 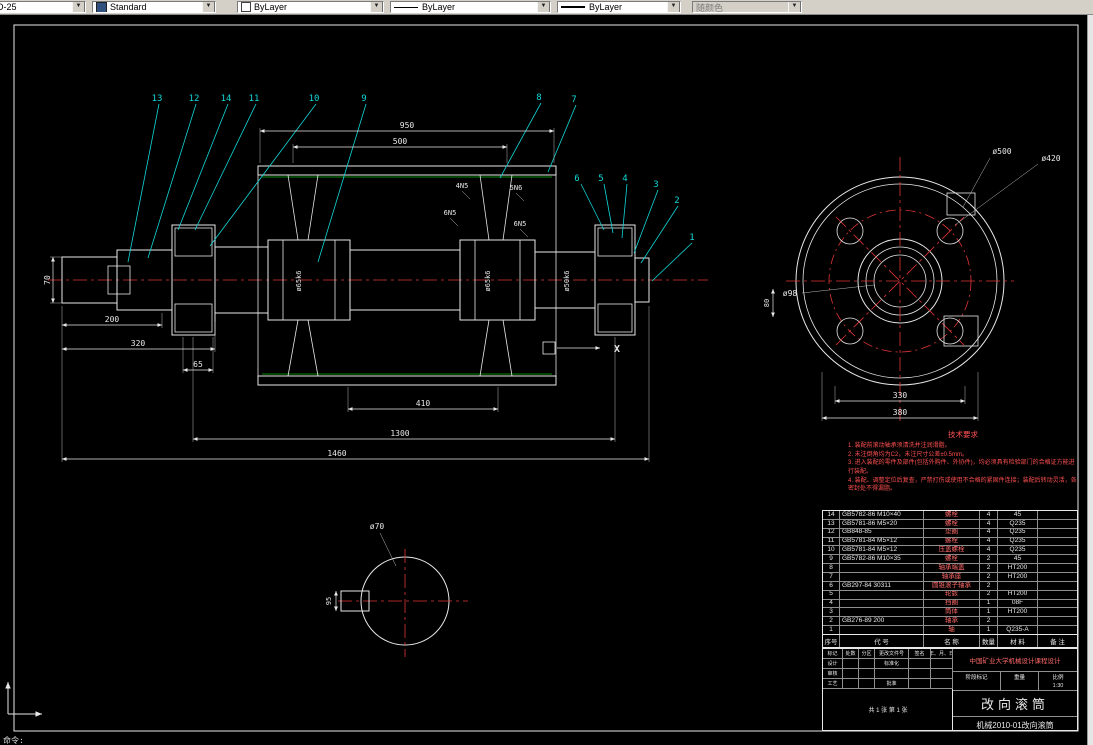 What do you see at coordinates (892, 654) in the screenshot?
I see `tb-change-doc: 更改文件号` at bounding box center [892, 654].